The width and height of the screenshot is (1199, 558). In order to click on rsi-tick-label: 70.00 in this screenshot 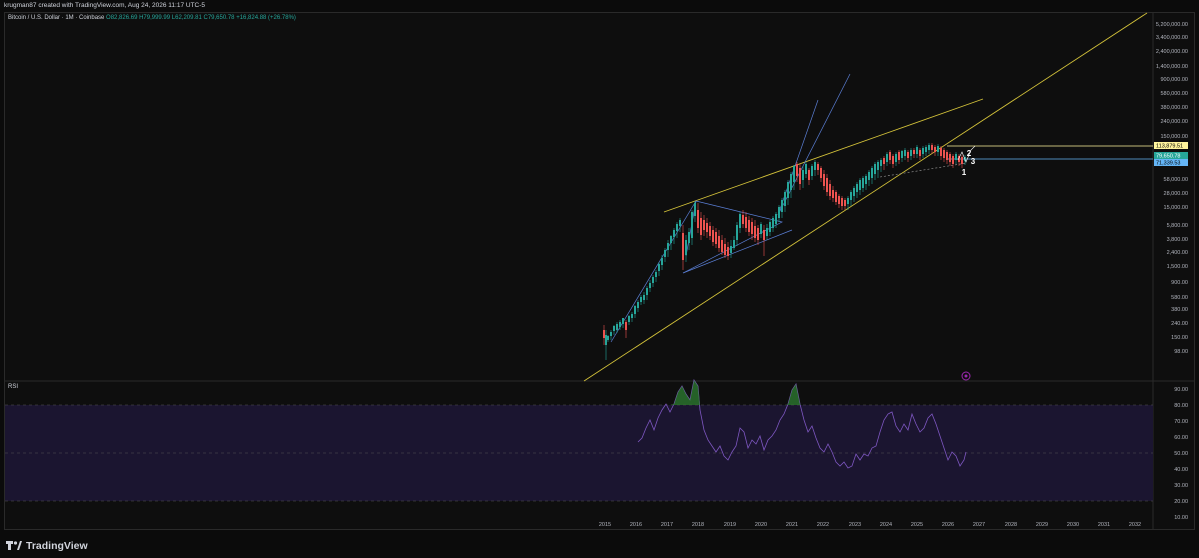, I will do `click(1181, 422)`.